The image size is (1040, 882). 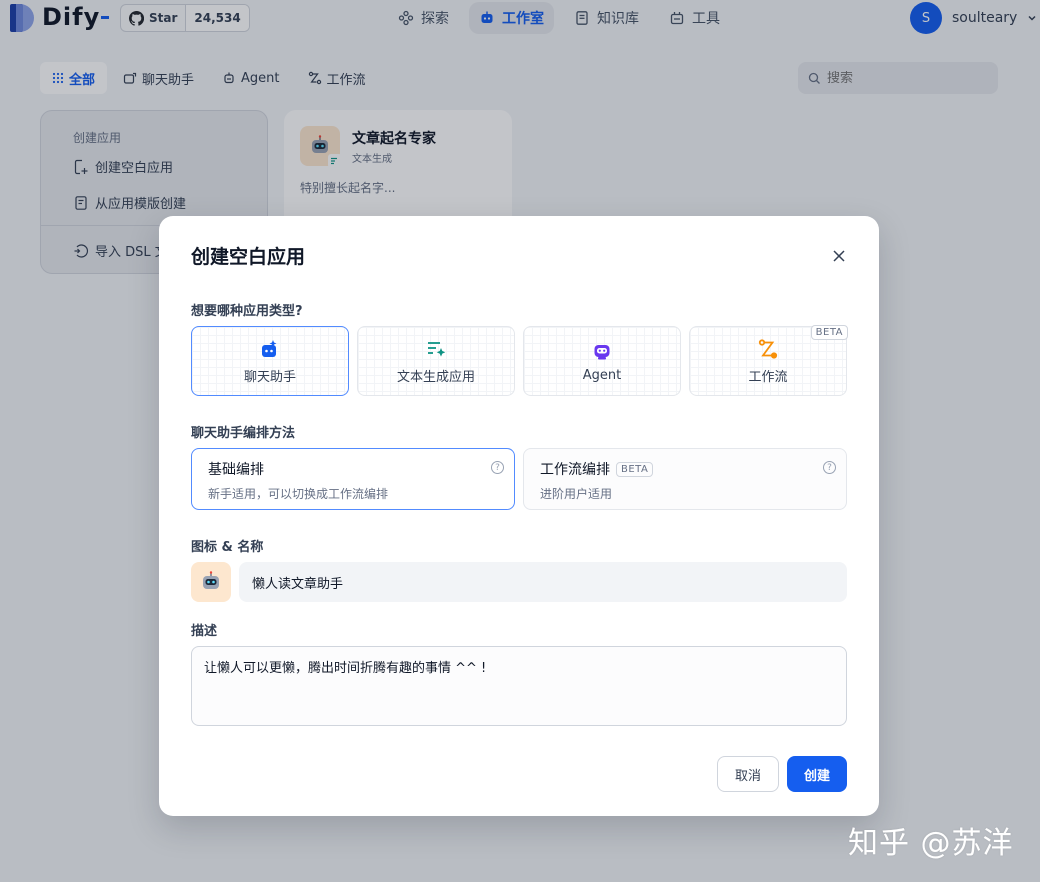 What do you see at coordinates (243, 433) in the screenshot?
I see `orchestration-mode-label: 聊天助手编排方法` at bounding box center [243, 433].